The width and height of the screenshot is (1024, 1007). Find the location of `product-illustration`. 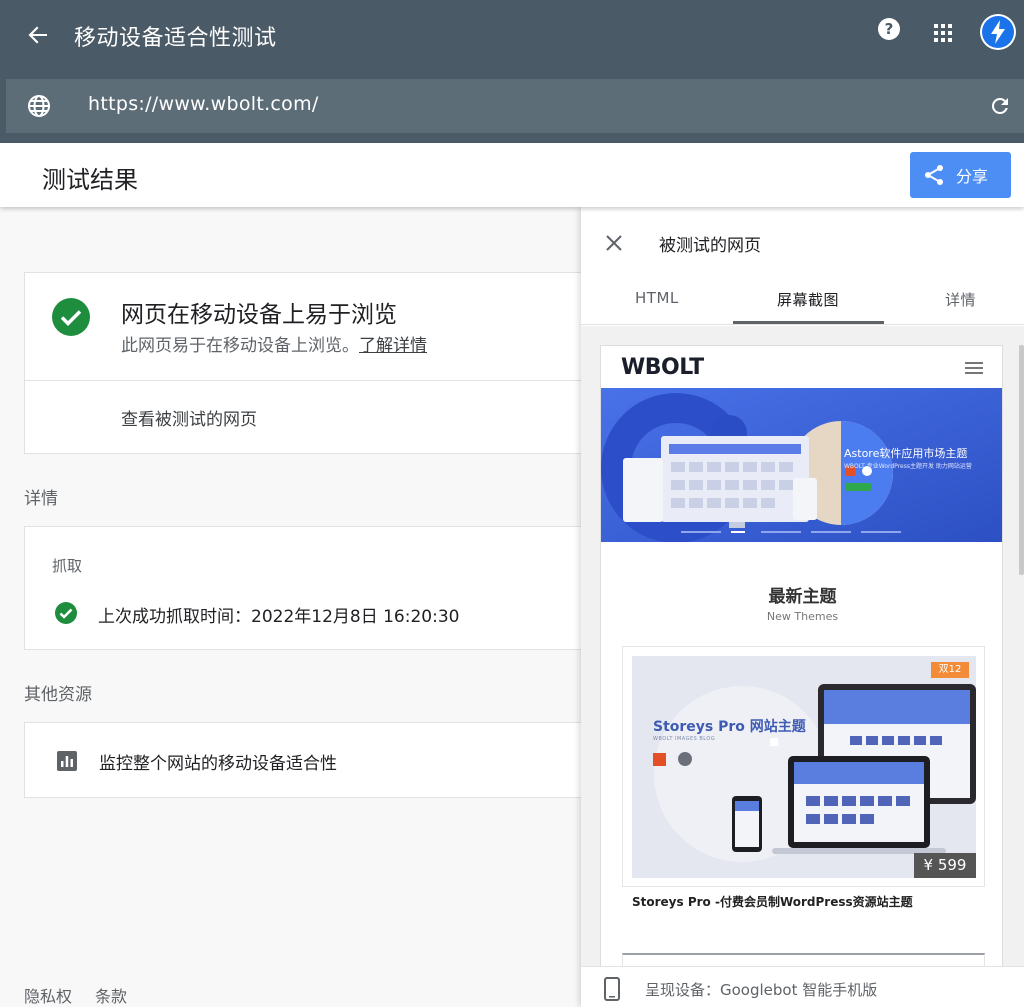

product-illustration is located at coordinates (804, 767).